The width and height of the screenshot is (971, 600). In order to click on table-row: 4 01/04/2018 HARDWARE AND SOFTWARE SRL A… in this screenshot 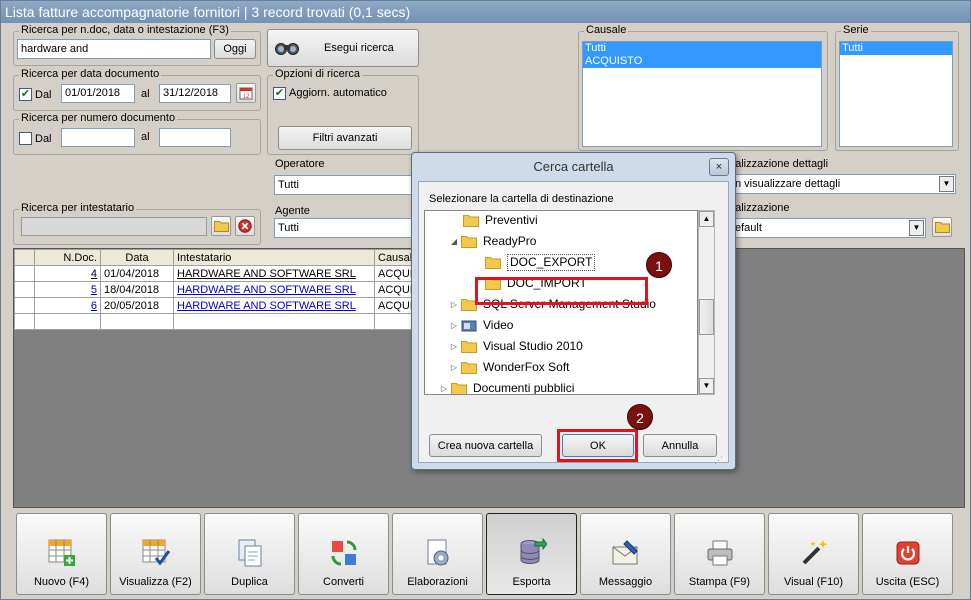, I will do `click(218, 273)`.